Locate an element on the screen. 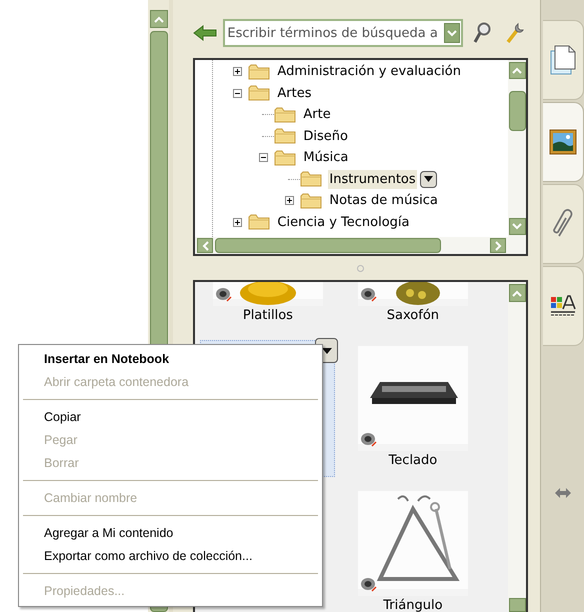 Image resolution: width=584 pixels, height=612 pixels. menu-item: Copiar is located at coordinates (170, 417).